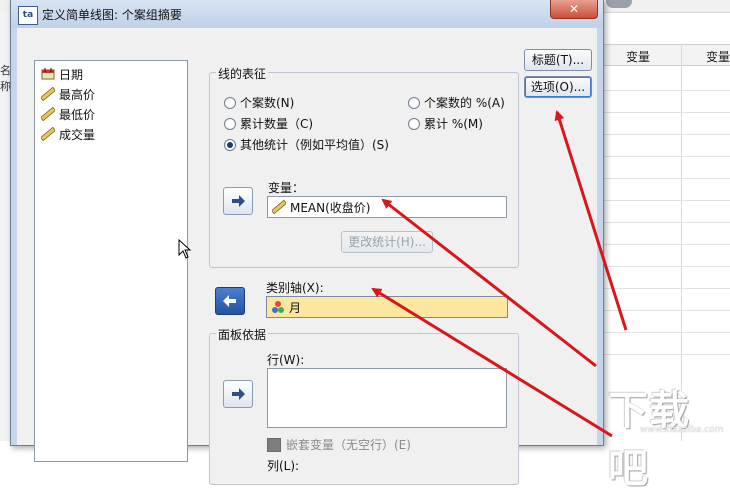  Describe the element at coordinates (286, 188) in the screenshot. I see `variable-label: 变量：` at that location.